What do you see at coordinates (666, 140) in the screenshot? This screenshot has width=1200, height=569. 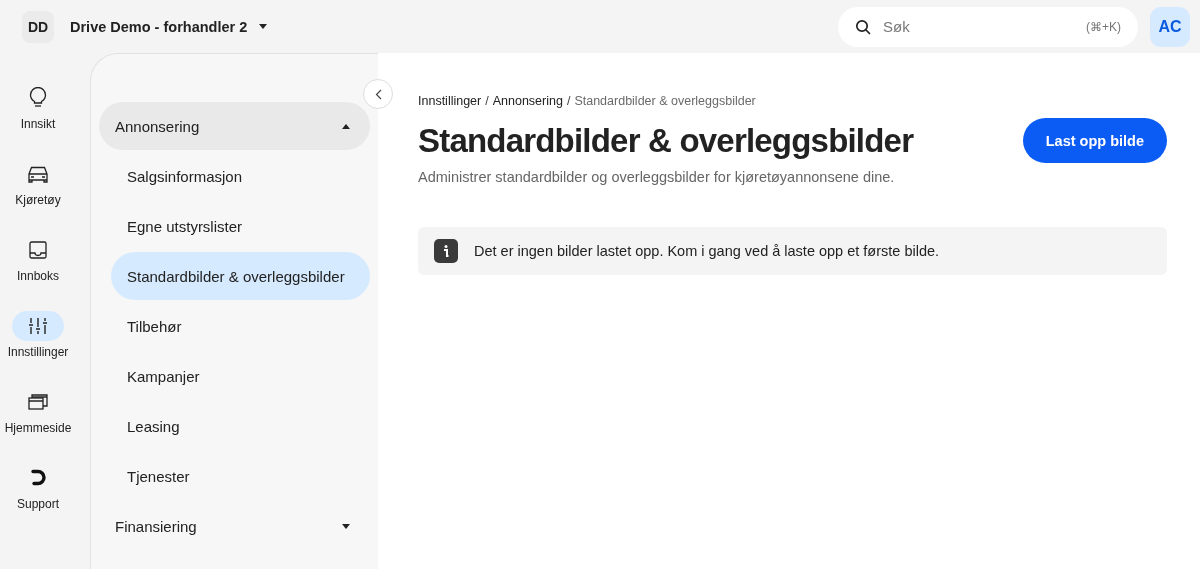 I see `page-title: Standardbilder & overleggsbilder` at bounding box center [666, 140].